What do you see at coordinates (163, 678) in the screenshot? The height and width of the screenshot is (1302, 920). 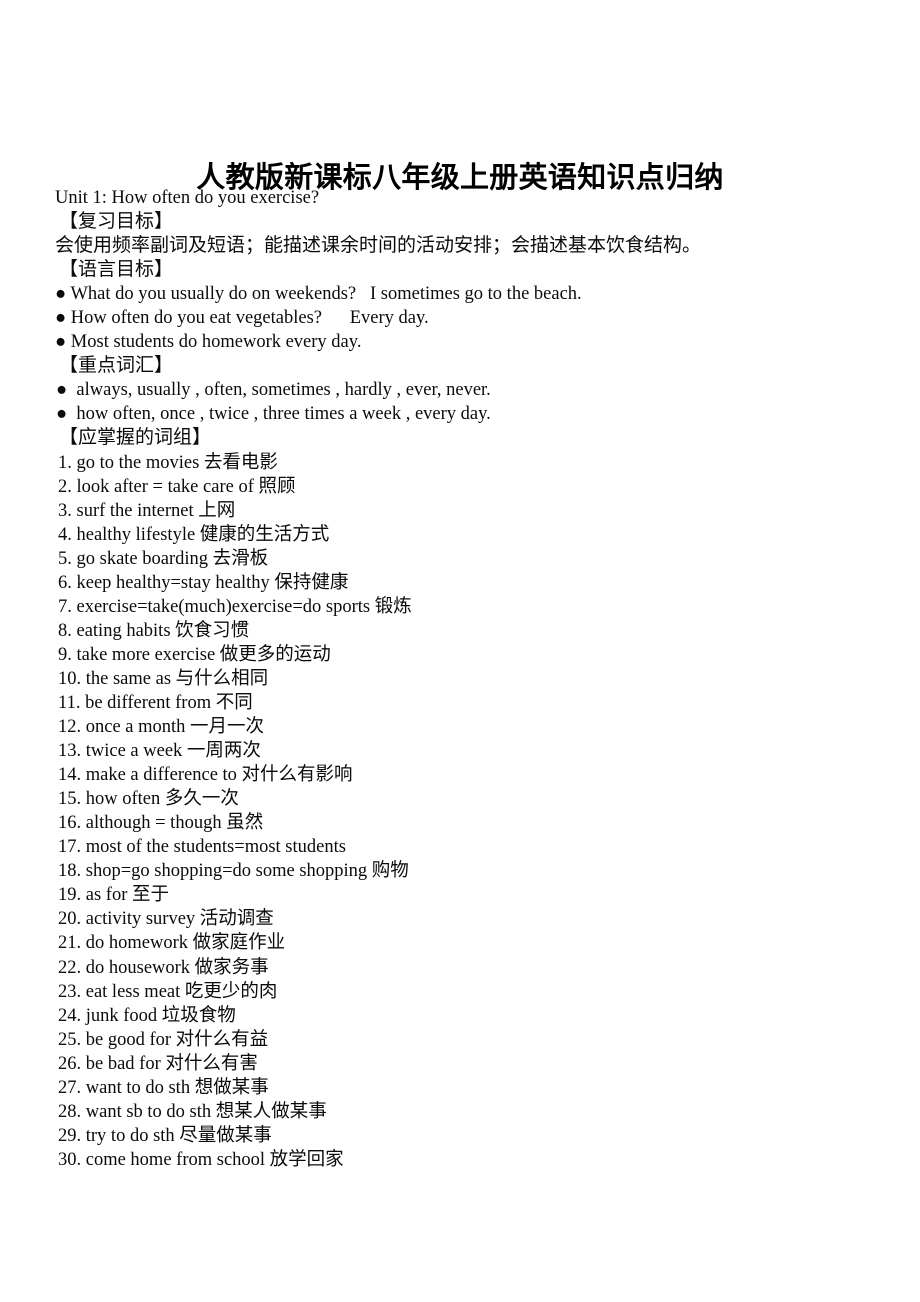 I see `phrase-item: 10. the same as 与什么相同` at bounding box center [163, 678].